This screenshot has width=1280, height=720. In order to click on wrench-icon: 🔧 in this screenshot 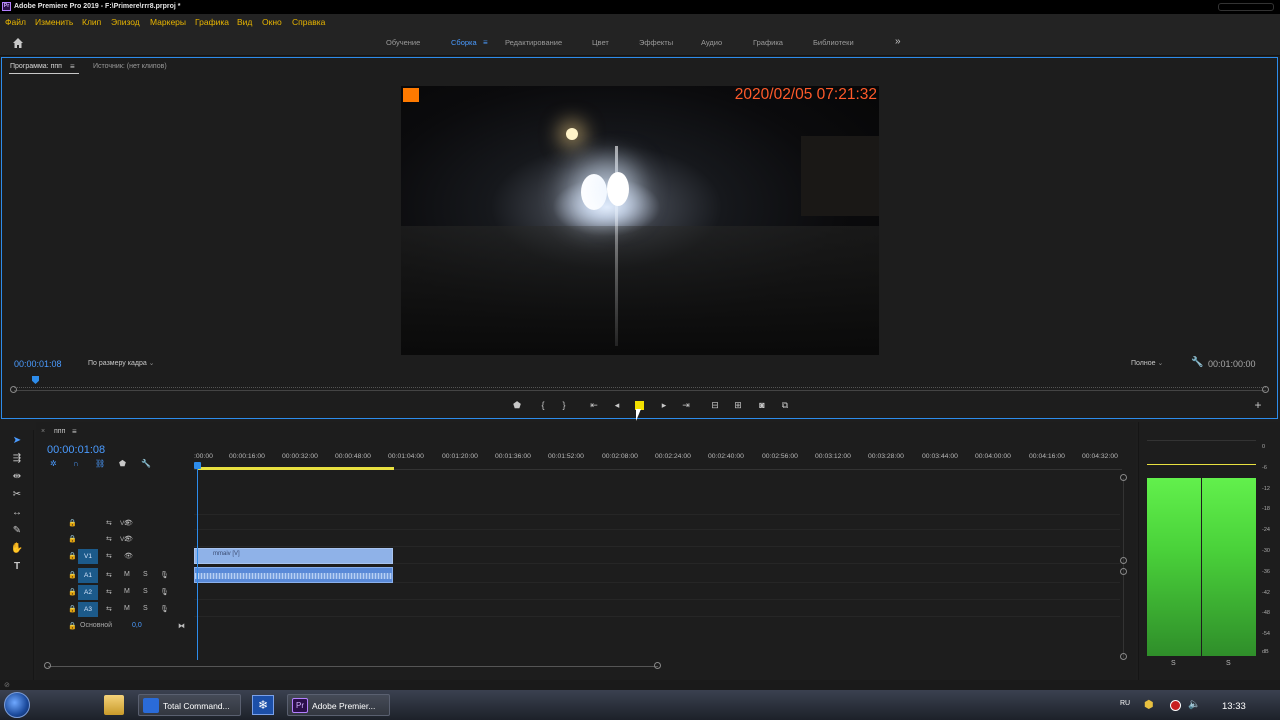, I will do `click(1197, 362)`.